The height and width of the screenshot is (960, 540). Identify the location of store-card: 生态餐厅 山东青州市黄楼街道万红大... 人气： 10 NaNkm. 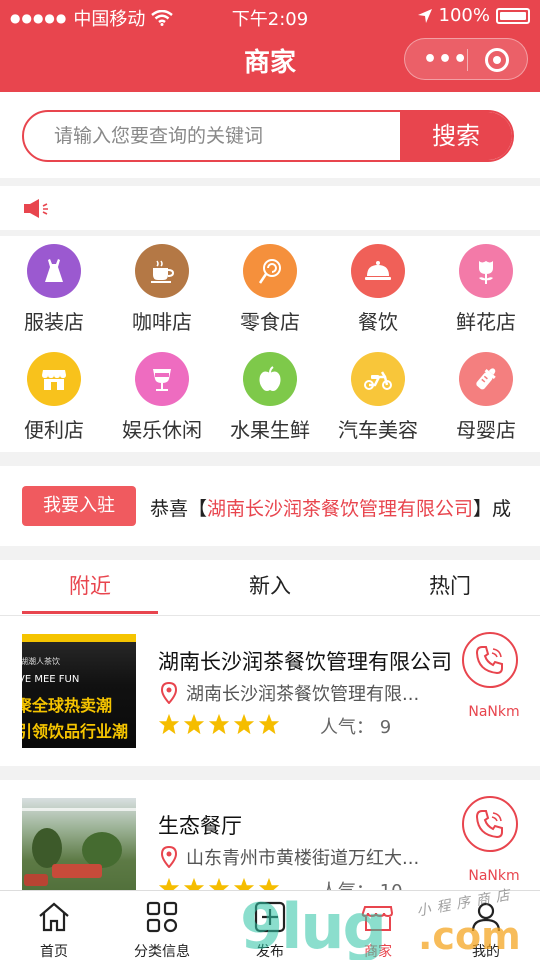
(270, 846).